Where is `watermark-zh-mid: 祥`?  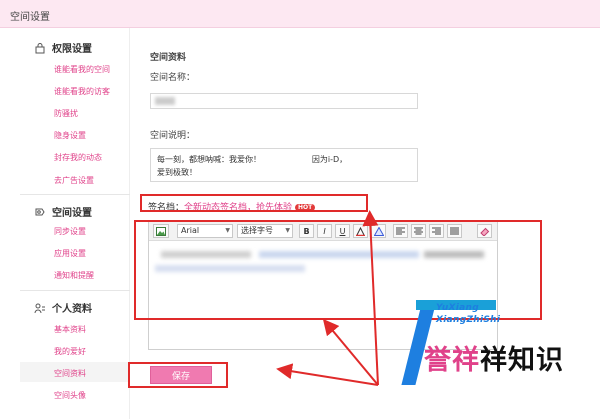
watermark-zh-mid: 祥 is located at coordinates (466, 360).